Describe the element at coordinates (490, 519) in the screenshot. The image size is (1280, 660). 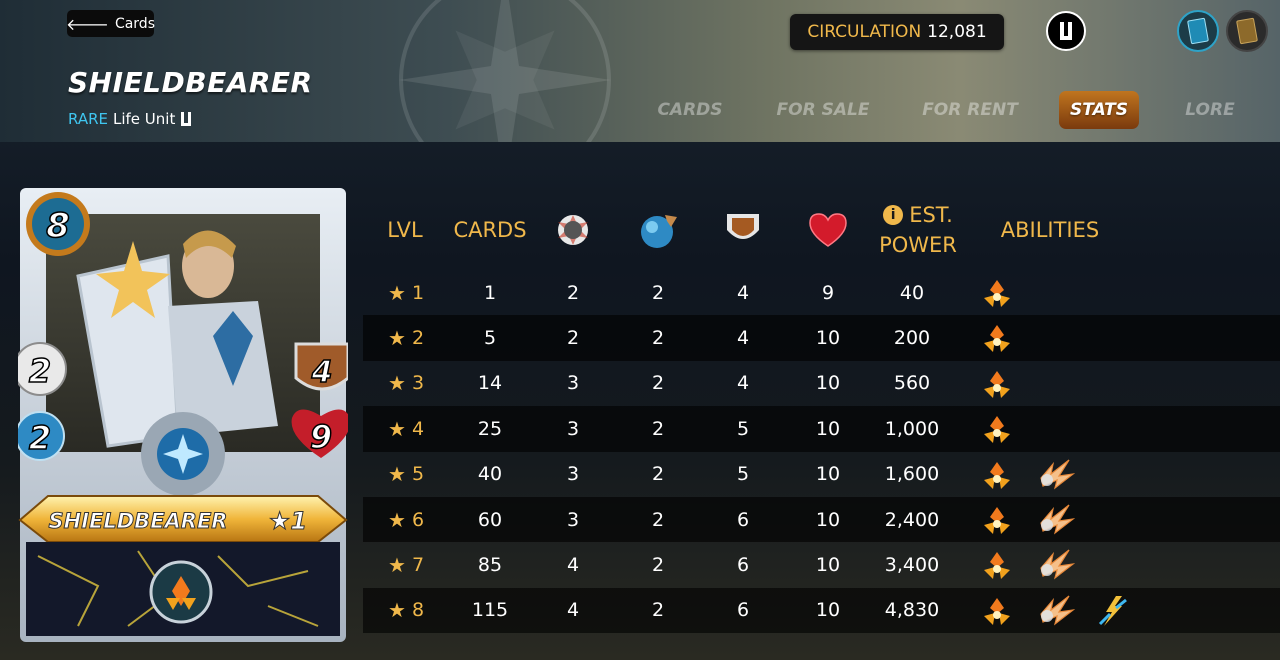
I see `cards-cell: 60` at that location.